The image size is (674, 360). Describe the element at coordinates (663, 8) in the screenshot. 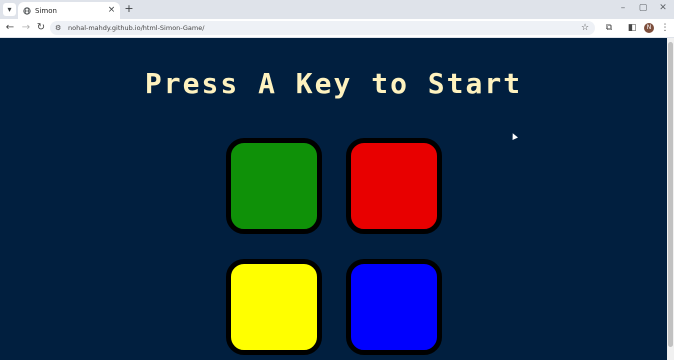

I see `window-close-icon: ✕` at that location.